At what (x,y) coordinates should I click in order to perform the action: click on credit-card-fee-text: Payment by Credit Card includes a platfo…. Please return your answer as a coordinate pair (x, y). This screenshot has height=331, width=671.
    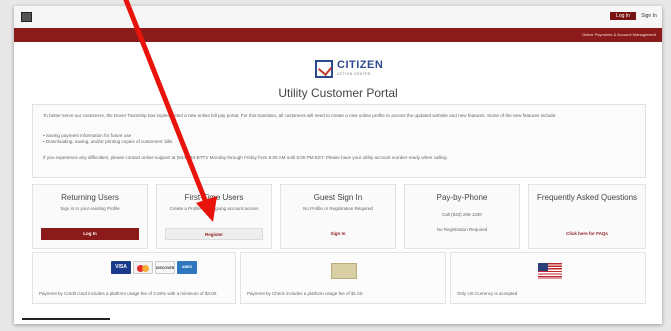
    Looking at the image, I should click on (128, 293).